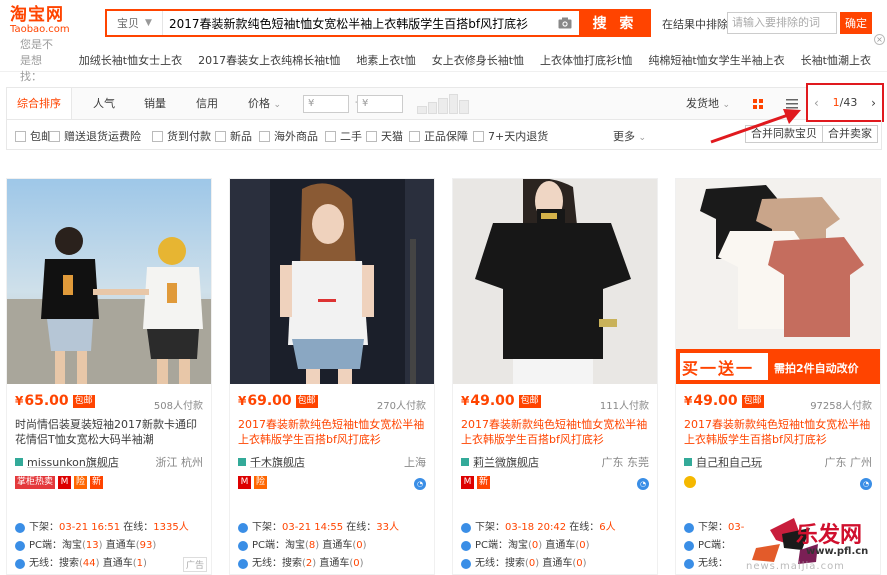 The image size is (887, 575). I want to click on sort-credit: 信用, so click(207, 103).